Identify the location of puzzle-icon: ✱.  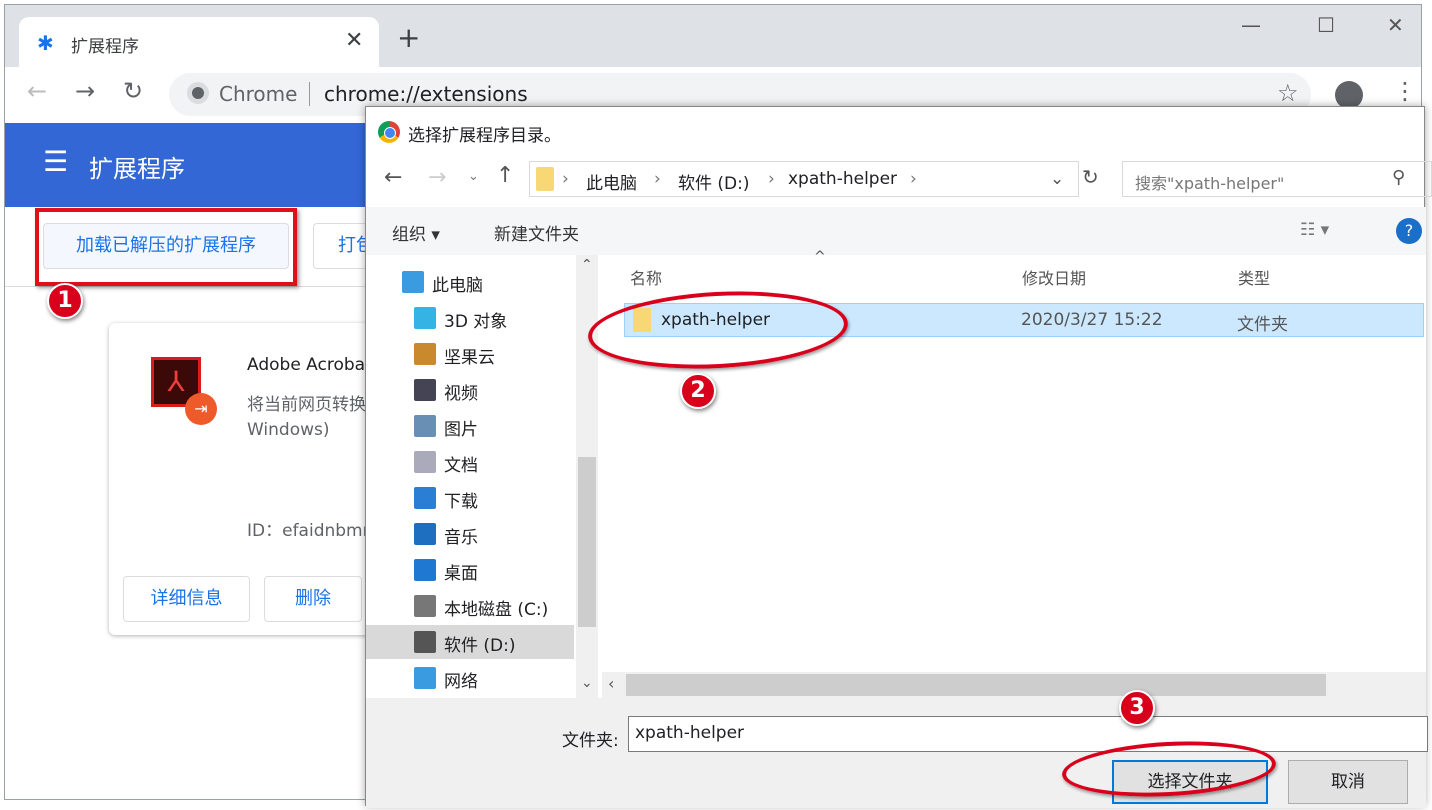
(45, 43).